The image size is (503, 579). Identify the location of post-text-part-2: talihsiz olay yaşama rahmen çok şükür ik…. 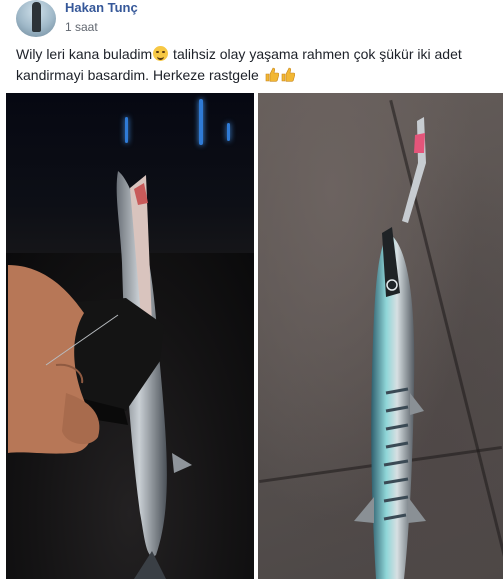
(315, 54).